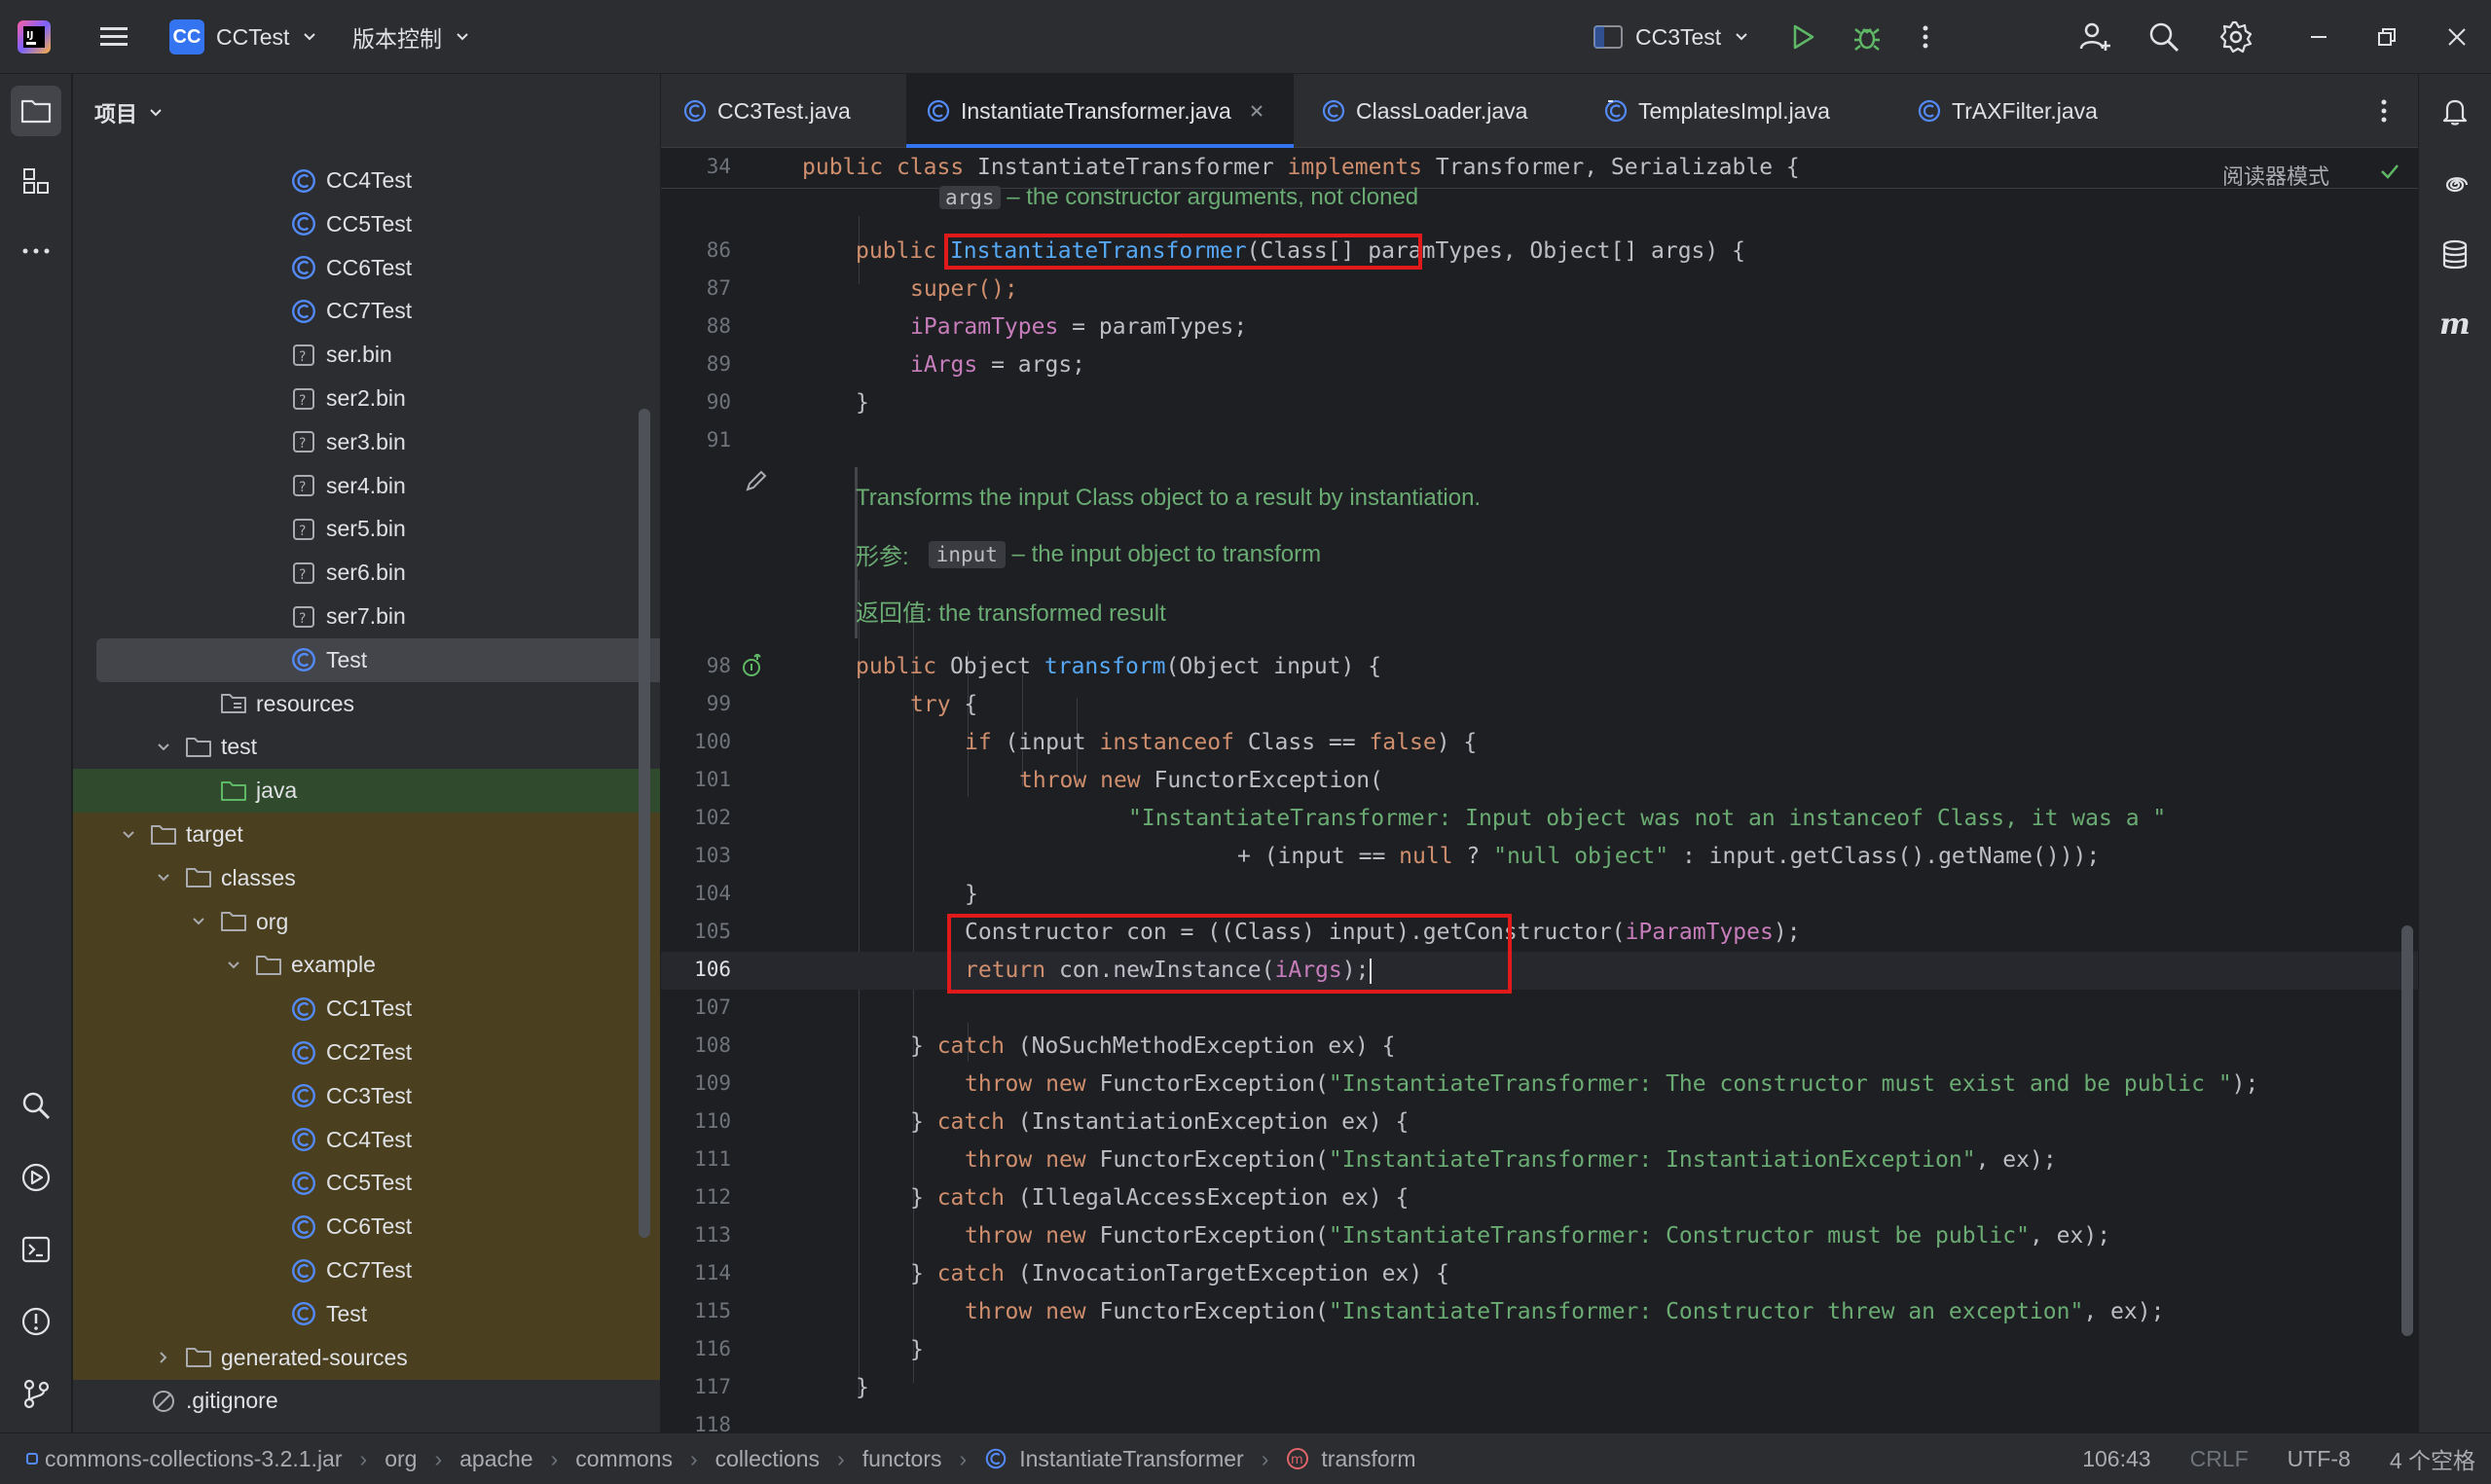 The width and height of the screenshot is (2491, 1484). I want to click on more-tools-icon, so click(36, 251).